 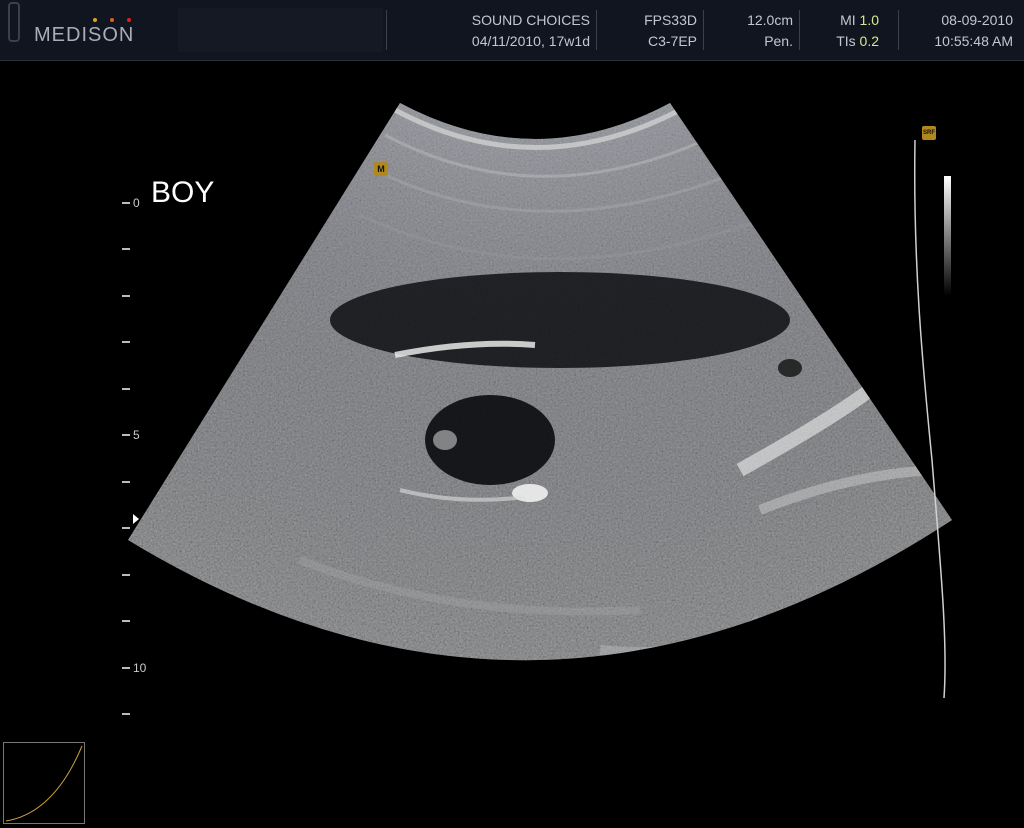 What do you see at coordinates (530, 41) in the screenshot?
I see `exam-info: 04/11/2010, 17w1d` at bounding box center [530, 41].